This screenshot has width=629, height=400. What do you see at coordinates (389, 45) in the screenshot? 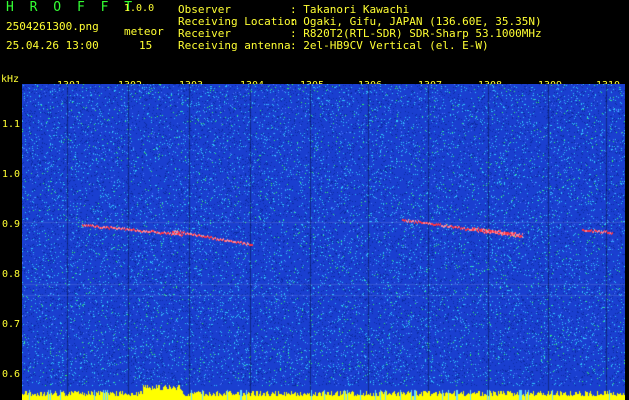
I see `antenna-value: : 2el-HB9CV Vertical (el. E-W)` at bounding box center [389, 45].